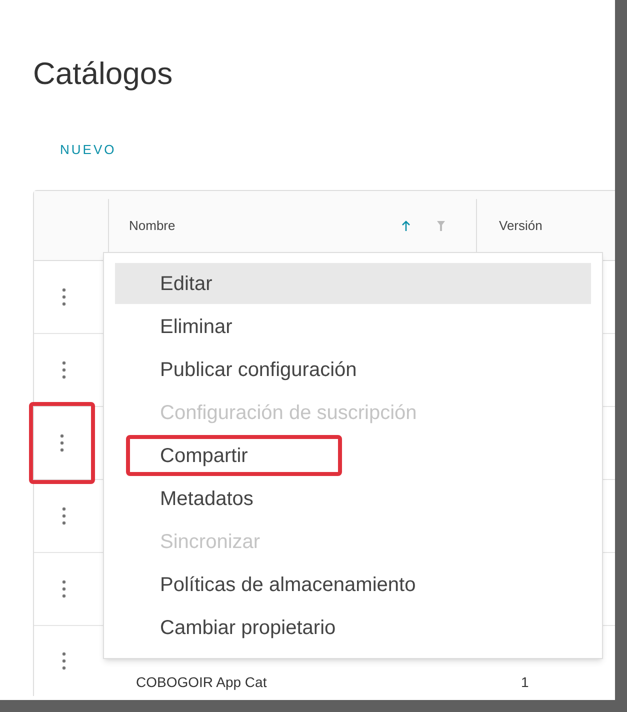 The height and width of the screenshot is (712, 627). Describe the element at coordinates (234, 455) in the screenshot. I see `menu-item: Compartir` at that location.